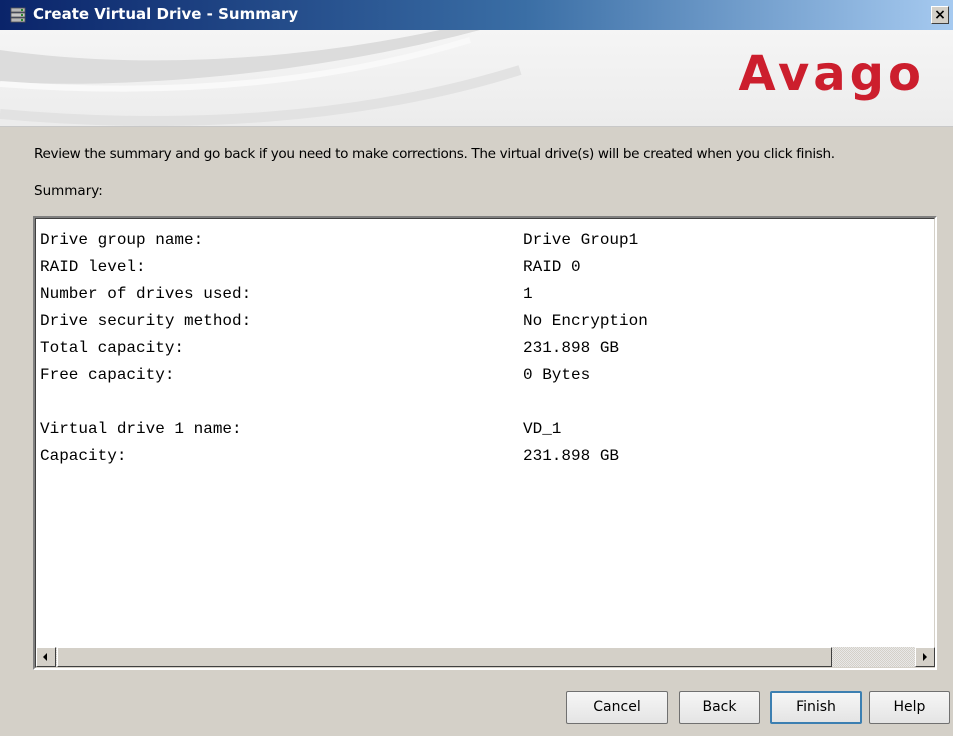  I want to click on summary-row-label: Number of drives used:, so click(146, 294).